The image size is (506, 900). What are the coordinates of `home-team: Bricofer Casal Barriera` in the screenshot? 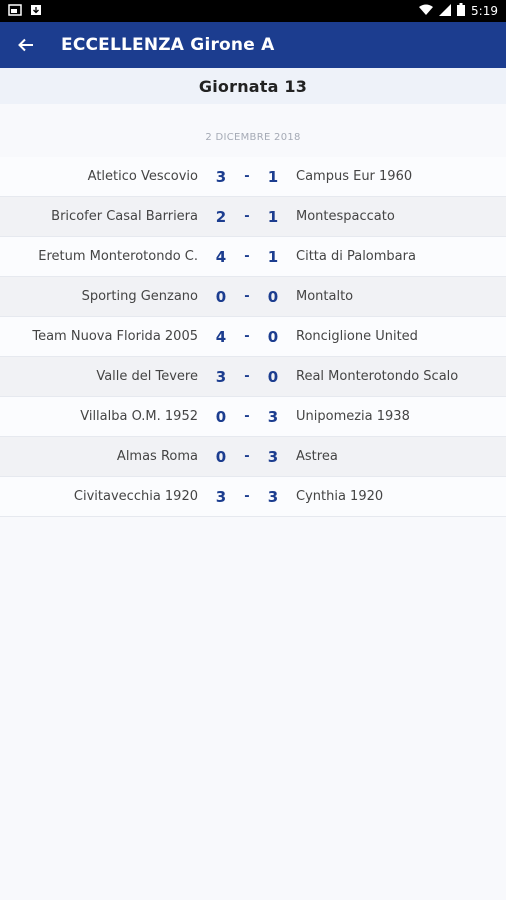 It's located at (124, 216).